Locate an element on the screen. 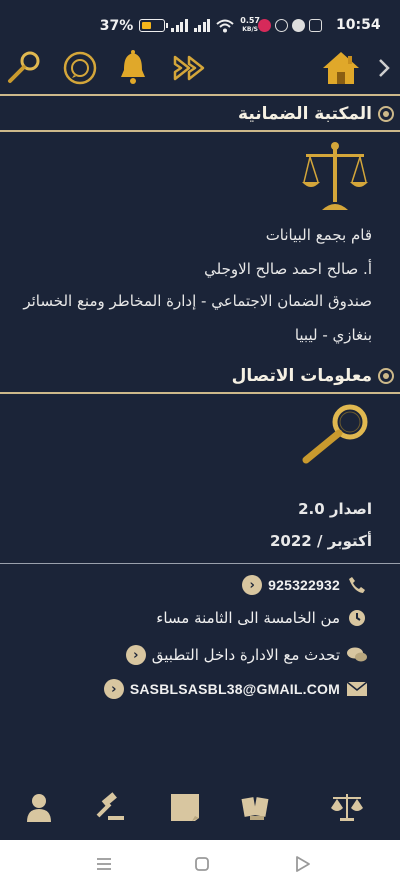  battery-icon is located at coordinates (154, 25).